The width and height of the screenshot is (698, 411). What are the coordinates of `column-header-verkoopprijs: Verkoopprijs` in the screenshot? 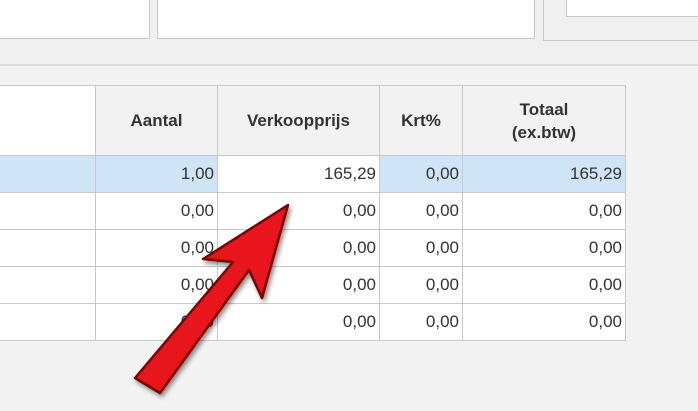 It's located at (298, 120).